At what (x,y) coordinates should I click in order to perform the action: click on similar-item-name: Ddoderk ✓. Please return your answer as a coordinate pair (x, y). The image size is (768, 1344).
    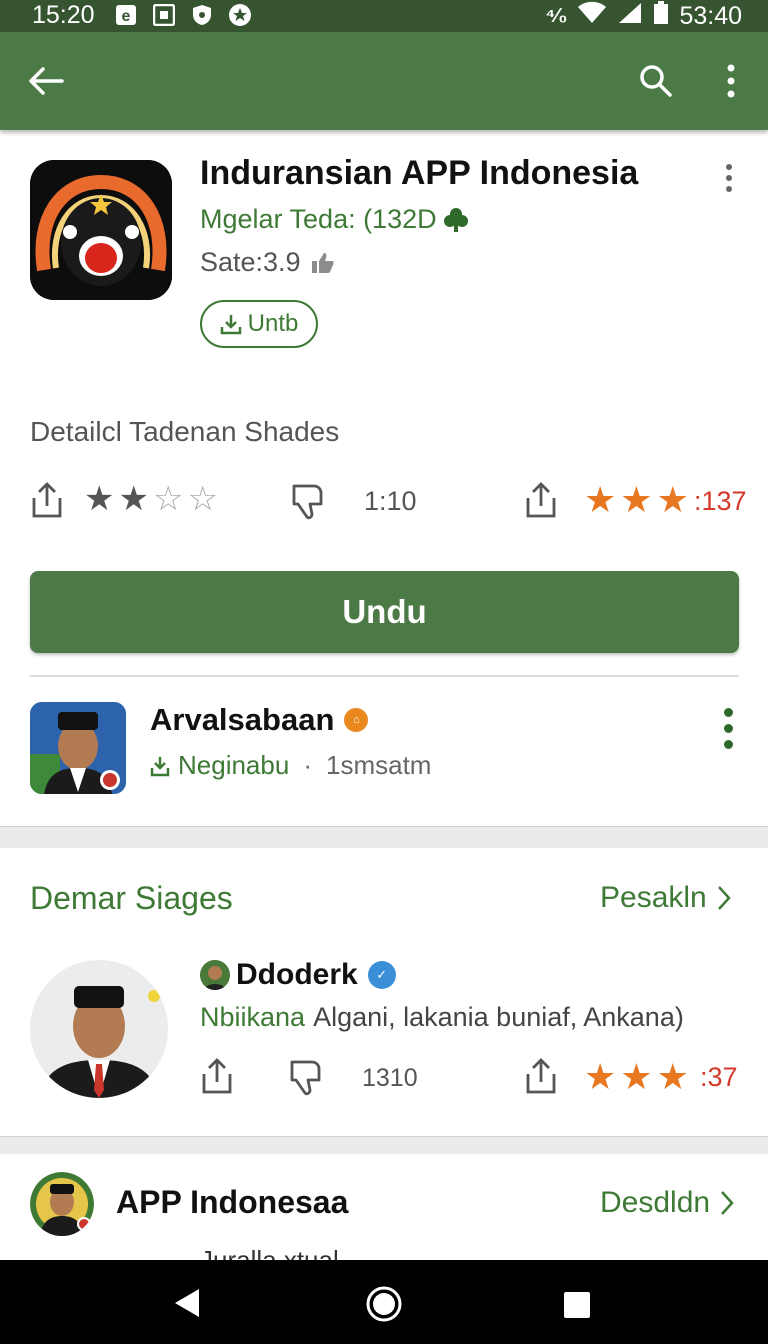
    Looking at the image, I should click on (298, 975).